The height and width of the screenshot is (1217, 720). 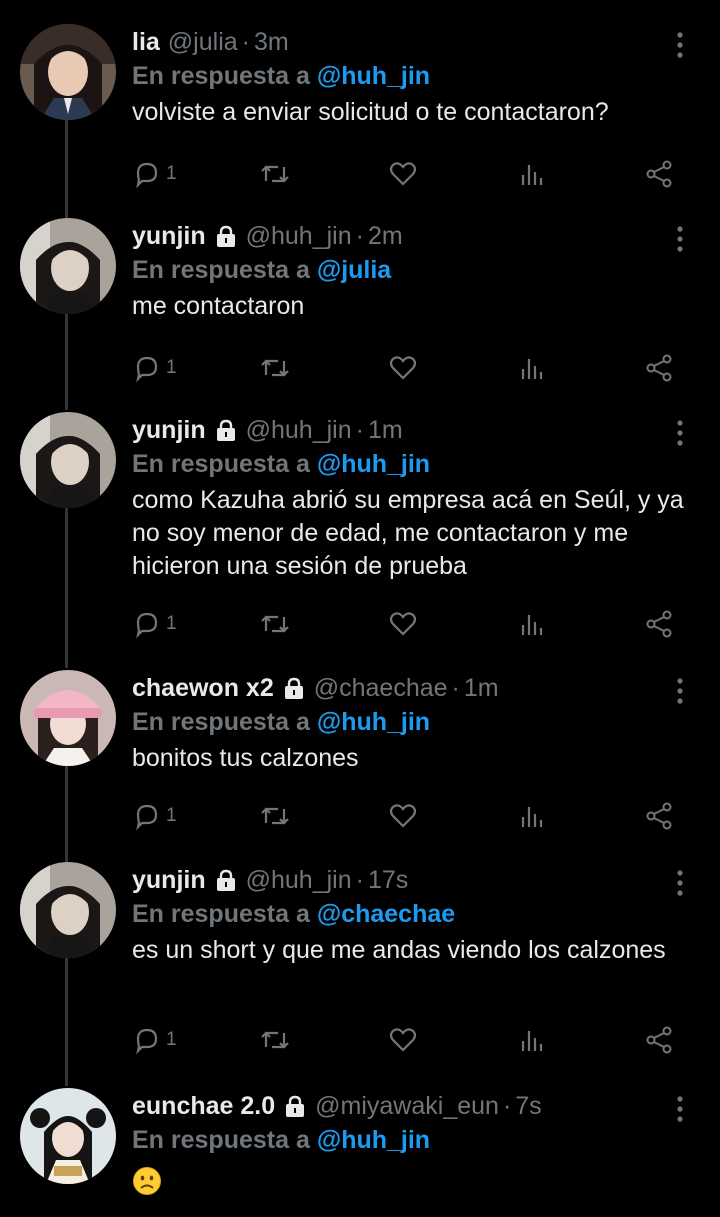 What do you see at coordinates (388, 880) in the screenshot?
I see `timestamp: 17s` at bounding box center [388, 880].